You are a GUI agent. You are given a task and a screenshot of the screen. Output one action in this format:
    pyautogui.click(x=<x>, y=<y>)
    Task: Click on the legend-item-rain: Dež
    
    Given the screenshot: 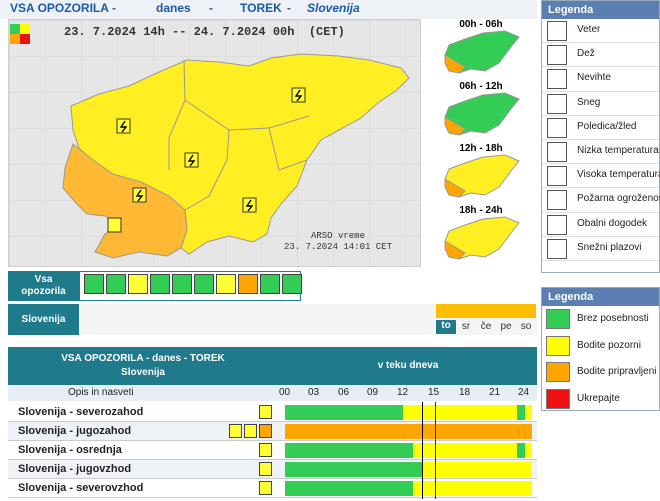 What is the action you would take?
    pyautogui.click(x=600, y=55)
    